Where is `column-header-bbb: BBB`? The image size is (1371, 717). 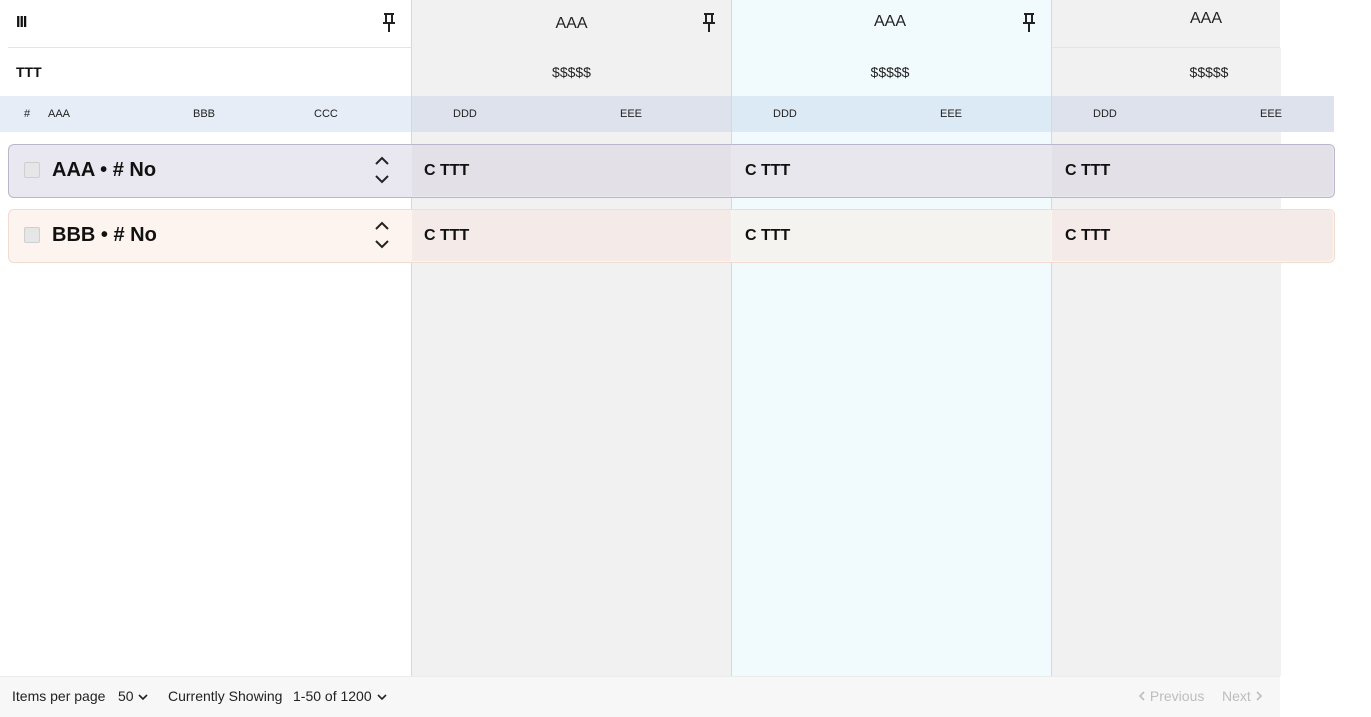
column-header-bbb: BBB is located at coordinates (204, 114).